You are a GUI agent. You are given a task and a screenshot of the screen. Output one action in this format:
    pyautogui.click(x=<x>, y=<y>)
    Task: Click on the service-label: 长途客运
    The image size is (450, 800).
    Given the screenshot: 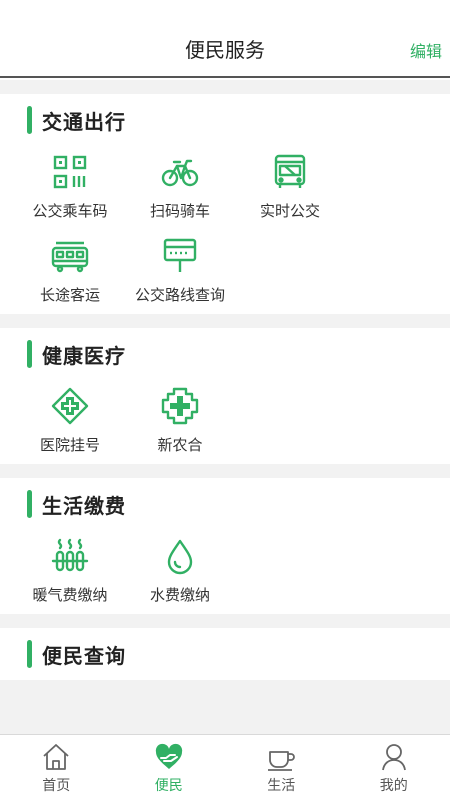 What is the action you would take?
    pyautogui.click(x=69, y=295)
    